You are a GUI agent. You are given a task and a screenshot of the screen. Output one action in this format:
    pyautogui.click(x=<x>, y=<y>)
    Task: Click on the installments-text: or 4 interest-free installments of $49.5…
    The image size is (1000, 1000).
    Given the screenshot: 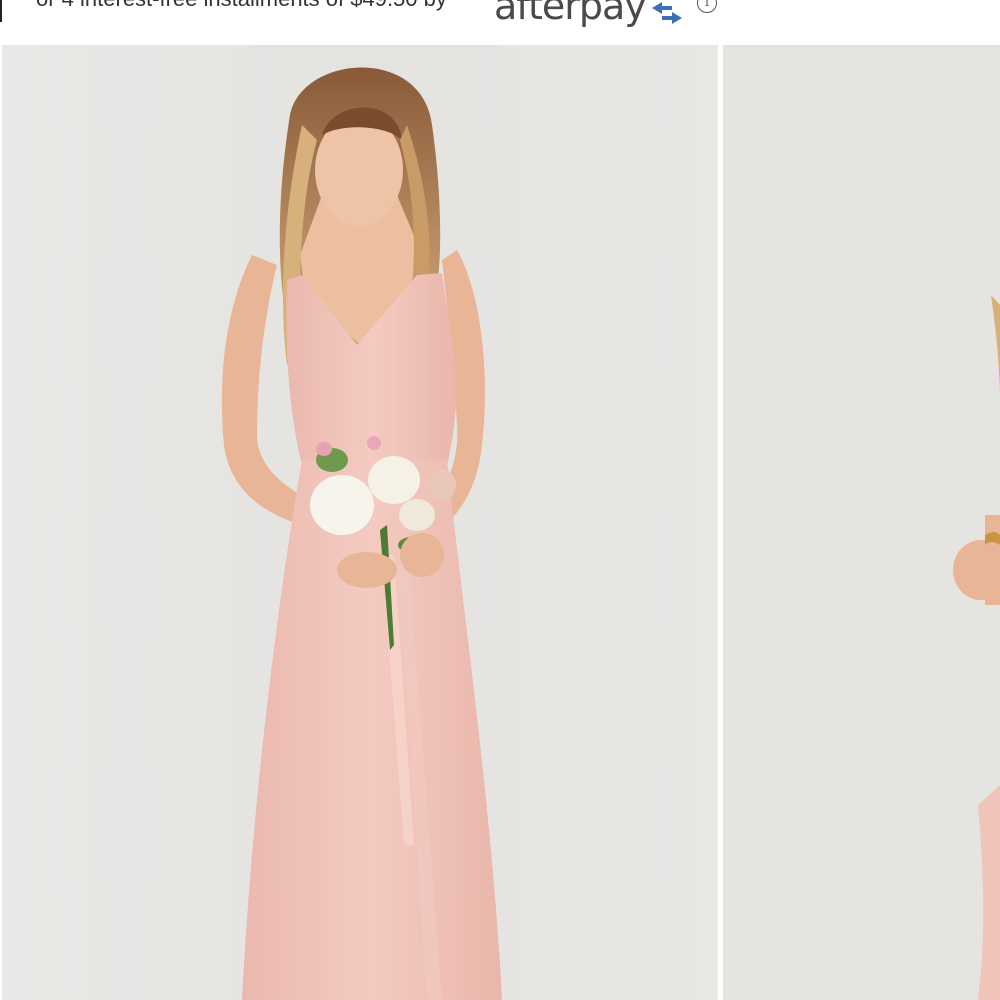 What is the action you would take?
    pyautogui.click(x=241, y=6)
    